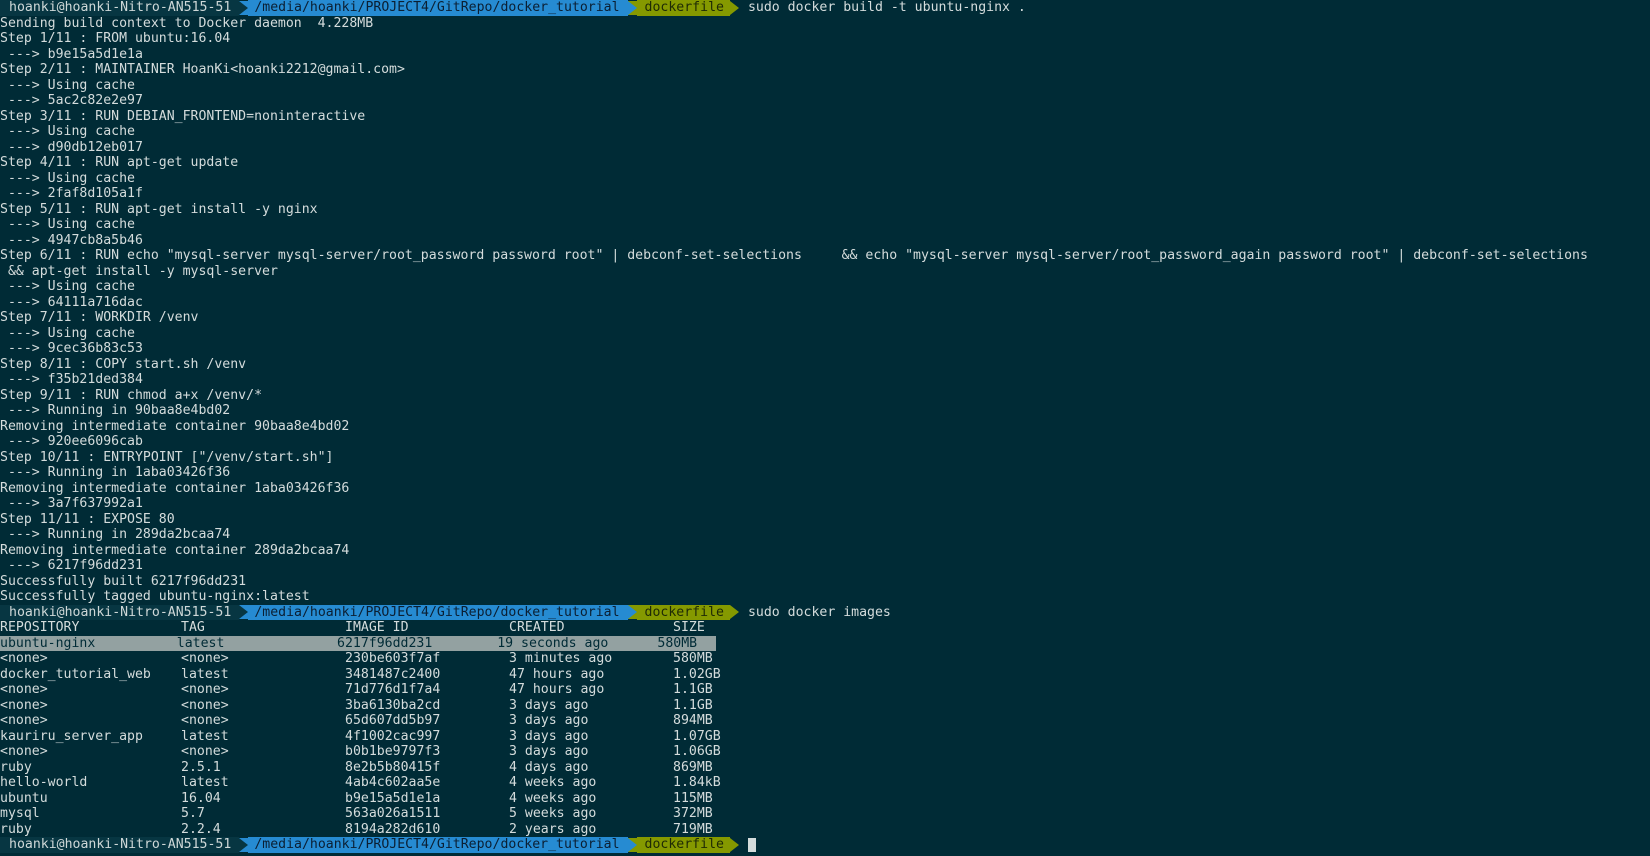 The width and height of the screenshot is (1650, 856). Describe the element at coordinates (155, 596) in the screenshot. I see `output-line: Successfully tagged ubuntu-nginx:latest` at that location.